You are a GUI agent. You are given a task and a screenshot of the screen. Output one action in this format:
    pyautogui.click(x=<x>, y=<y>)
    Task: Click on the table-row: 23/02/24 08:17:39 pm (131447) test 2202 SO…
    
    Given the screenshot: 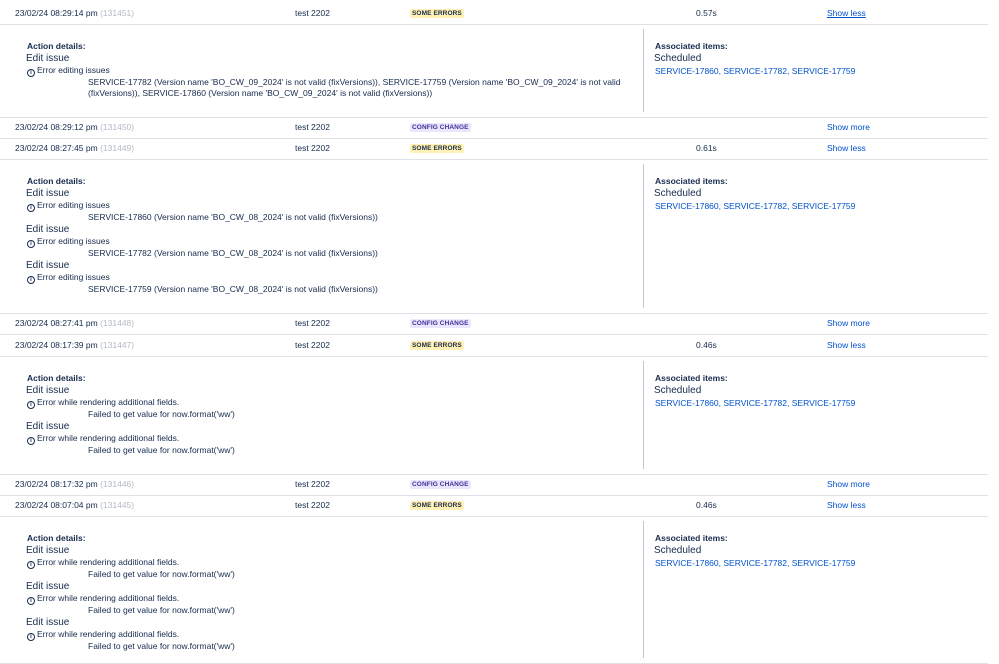 What is the action you would take?
    pyautogui.click(x=494, y=346)
    